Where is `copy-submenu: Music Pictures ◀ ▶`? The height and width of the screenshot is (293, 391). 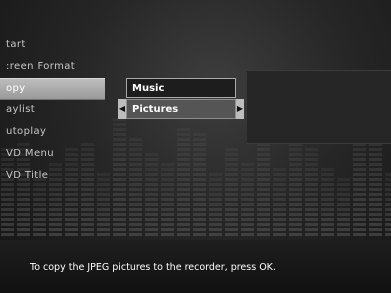 copy-submenu: Music Pictures ◀ ▶ is located at coordinates (182, 100).